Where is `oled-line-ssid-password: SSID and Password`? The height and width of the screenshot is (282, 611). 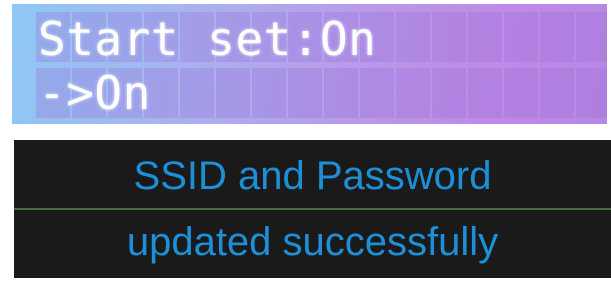 oled-line-ssid-password: SSID and Password is located at coordinates (312, 176).